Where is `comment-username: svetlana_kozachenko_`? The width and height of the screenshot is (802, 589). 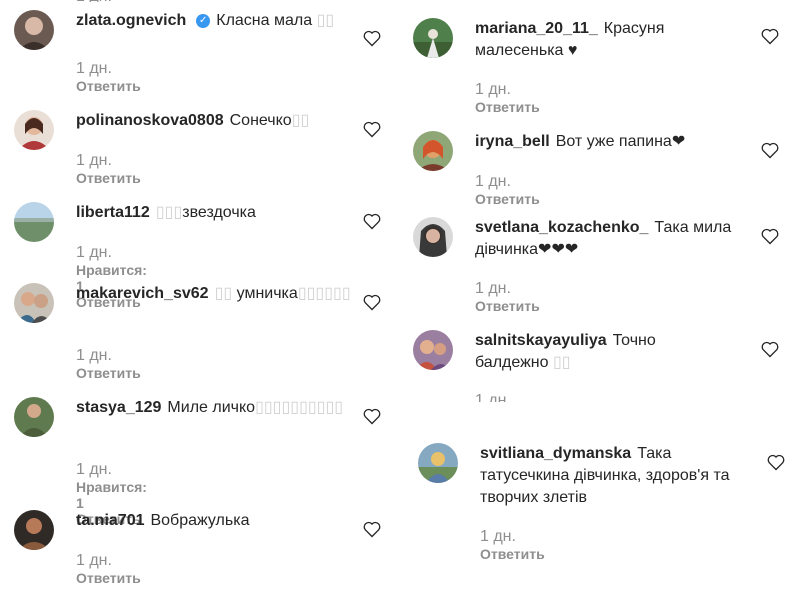 comment-username: svetlana_kozachenko_ is located at coordinates (561, 227).